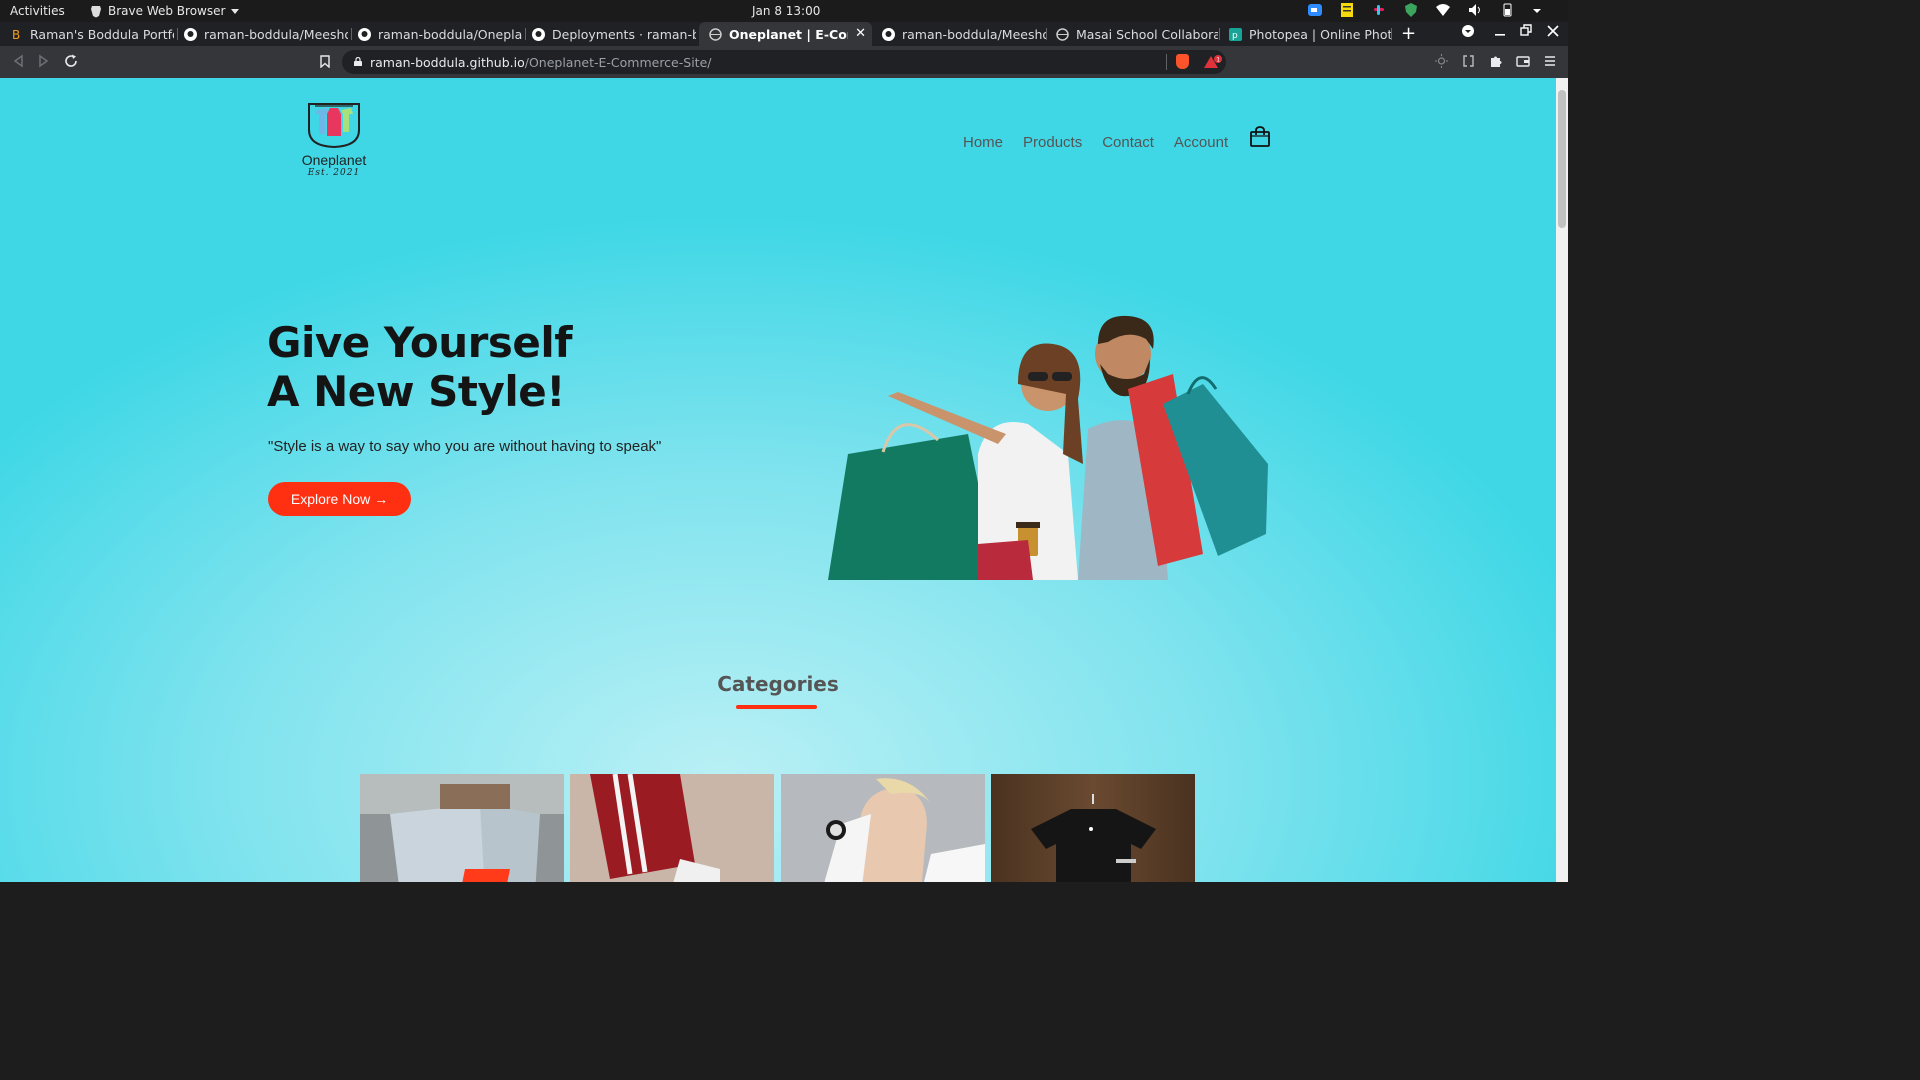  Describe the element at coordinates (1550, 61) in the screenshot. I see `menu-icon` at that location.